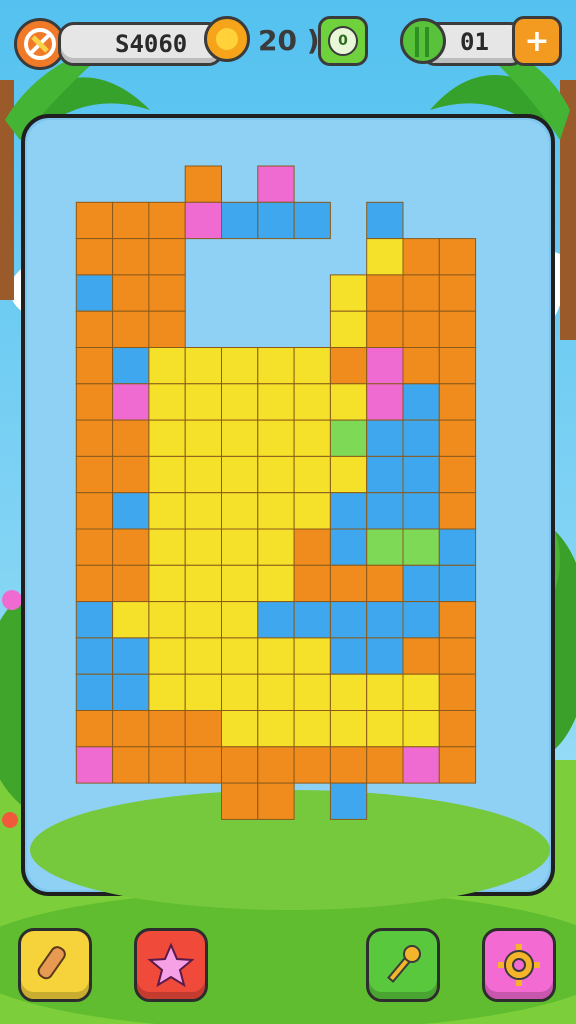 This screenshot has height=1024, width=576. Describe the element at coordinates (403, 965) in the screenshot. I see `hammer-button` at that location.